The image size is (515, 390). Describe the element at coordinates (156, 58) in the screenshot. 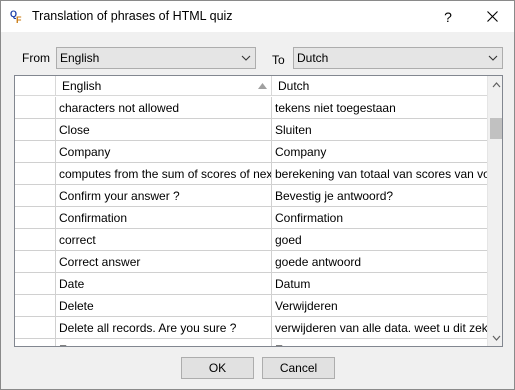

I see `from-language-select: English` at that location.